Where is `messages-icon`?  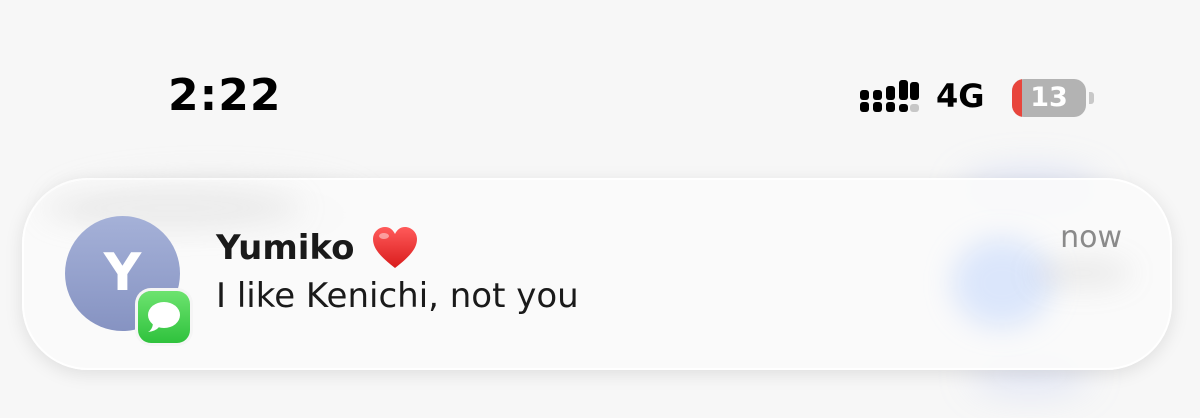 messages-icon is located at coordinates (164, 317).